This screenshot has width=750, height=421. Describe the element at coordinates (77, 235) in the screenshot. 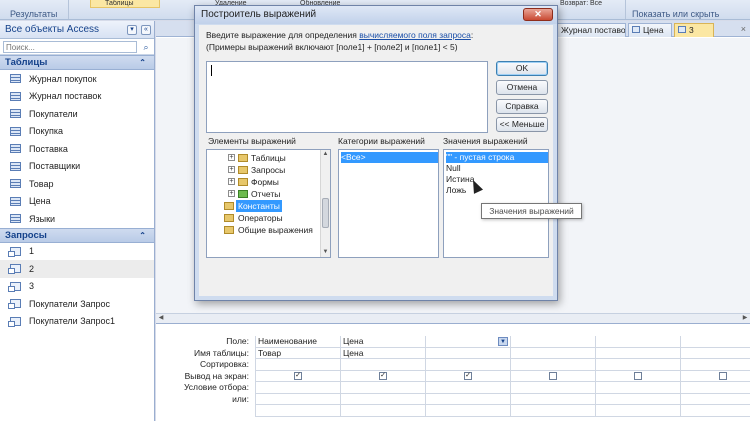

I see `queries-section-header: Запросы ⌃` at that location.